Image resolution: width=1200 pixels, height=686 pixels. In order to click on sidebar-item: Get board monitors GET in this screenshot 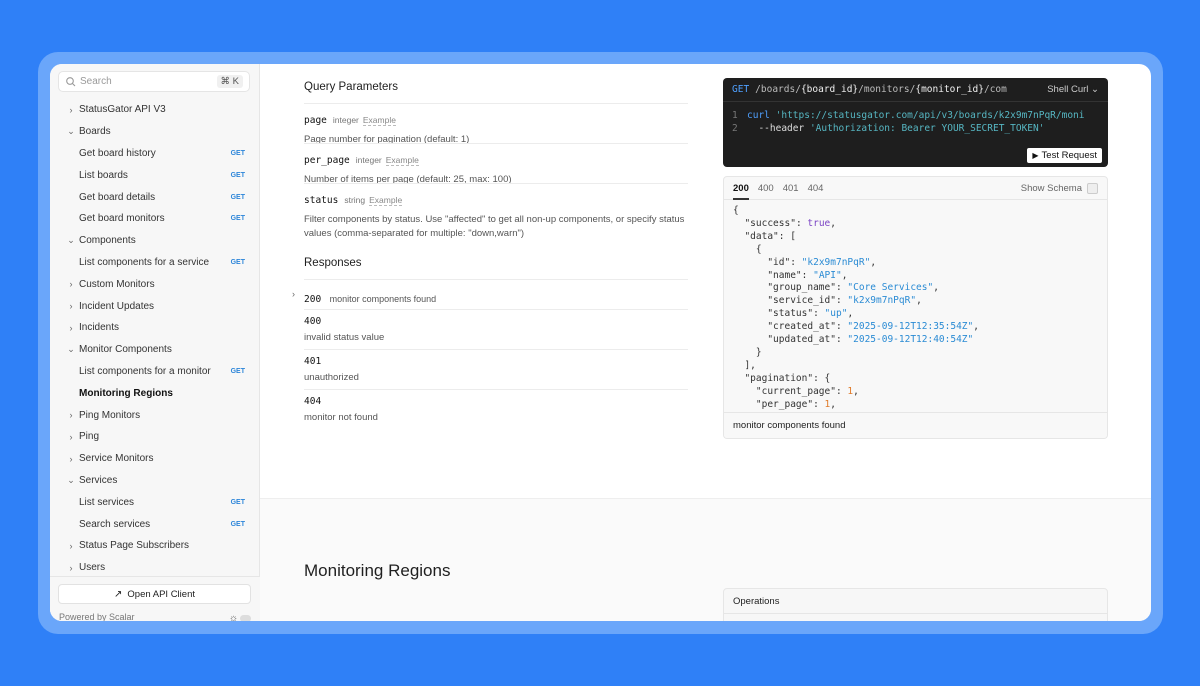, I will do `click(155, 219)`.